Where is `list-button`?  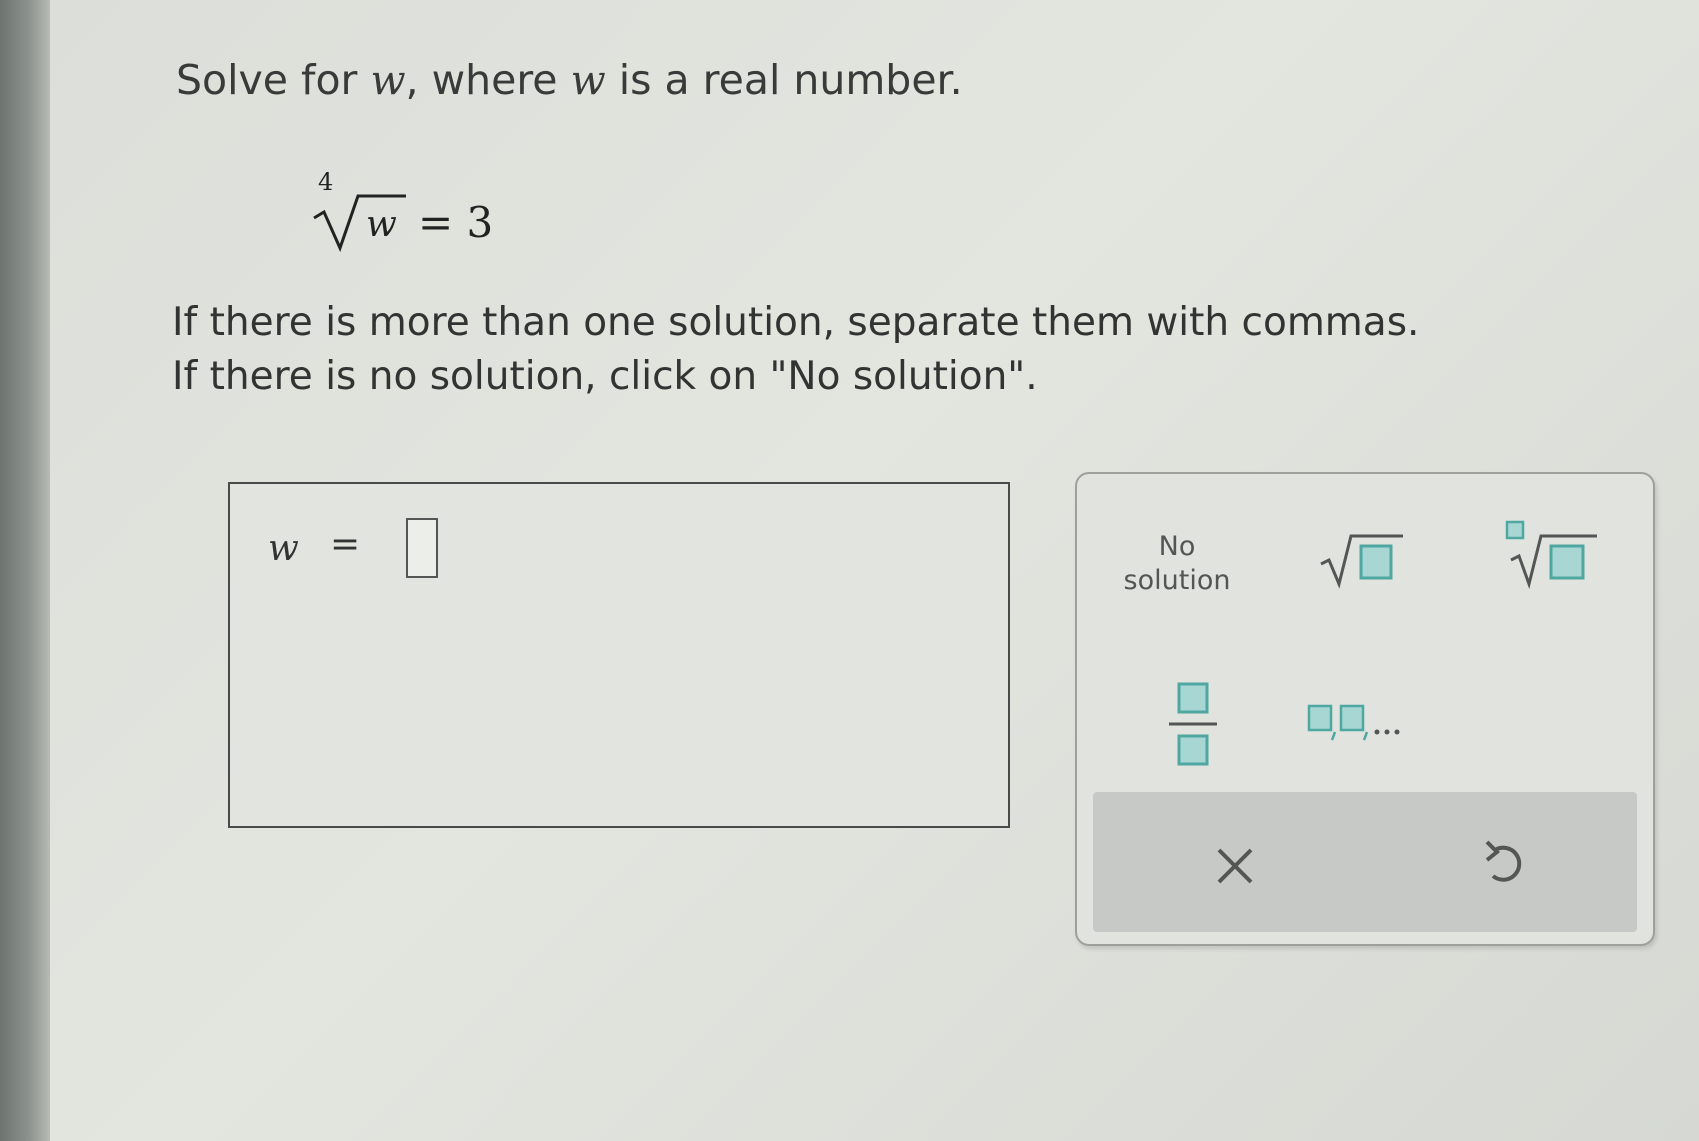 list-button is located at coordinates (1370, 720).